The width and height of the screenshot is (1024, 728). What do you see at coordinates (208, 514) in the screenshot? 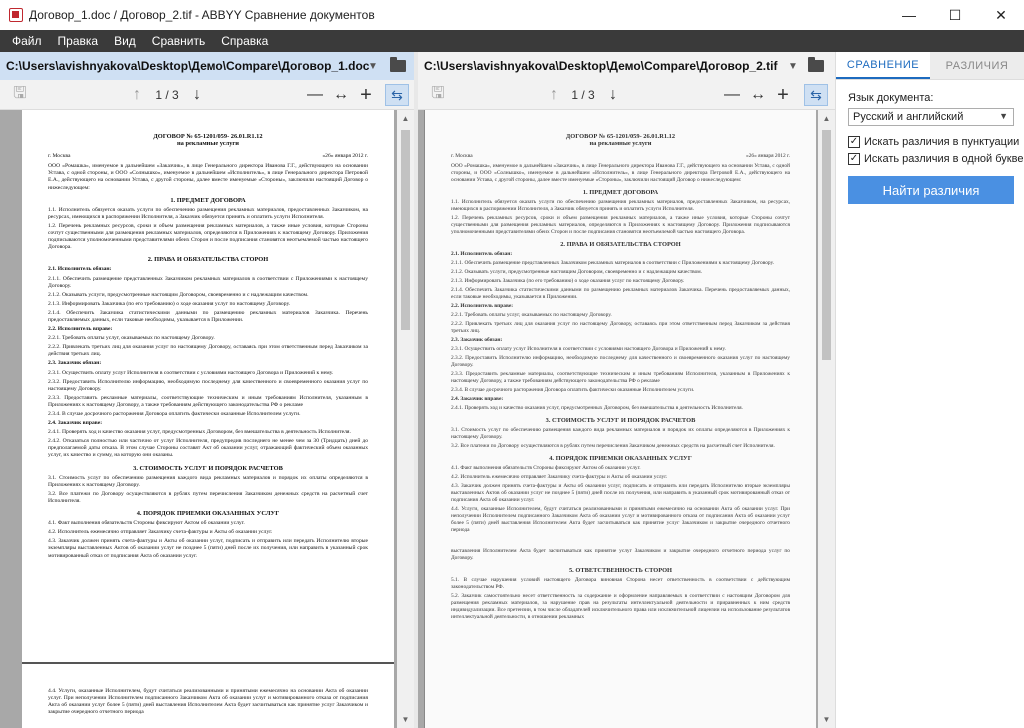
I see `section-title: 4. ПОРЯДОК ПРИЕМКИ ОКАЗАННЫХ УСЛУГ` at bounding box center [208, 514].